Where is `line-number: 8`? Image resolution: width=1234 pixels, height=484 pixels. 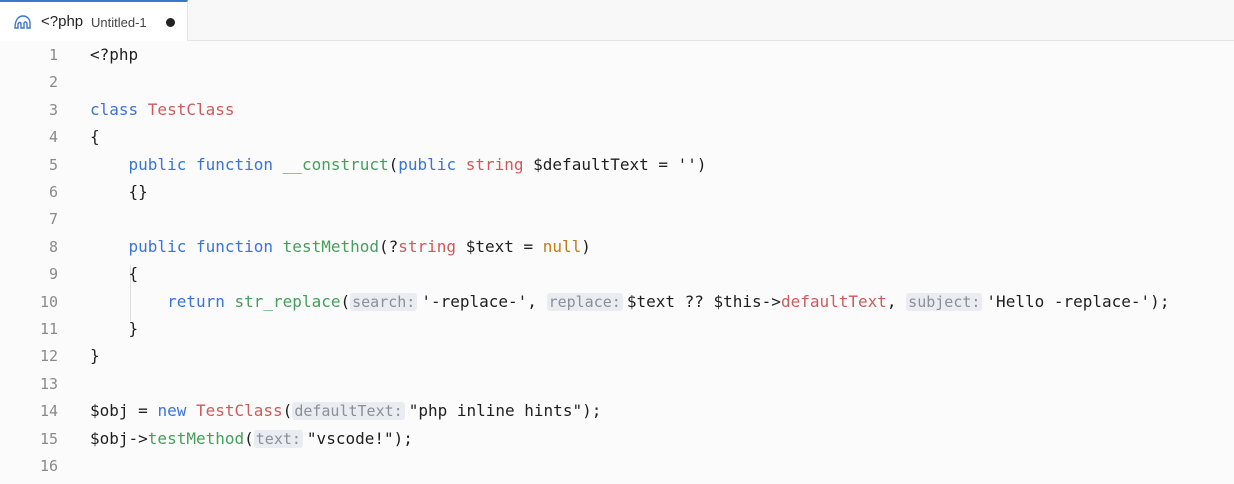 line-number: 8 is located at coordinates (53, 246).